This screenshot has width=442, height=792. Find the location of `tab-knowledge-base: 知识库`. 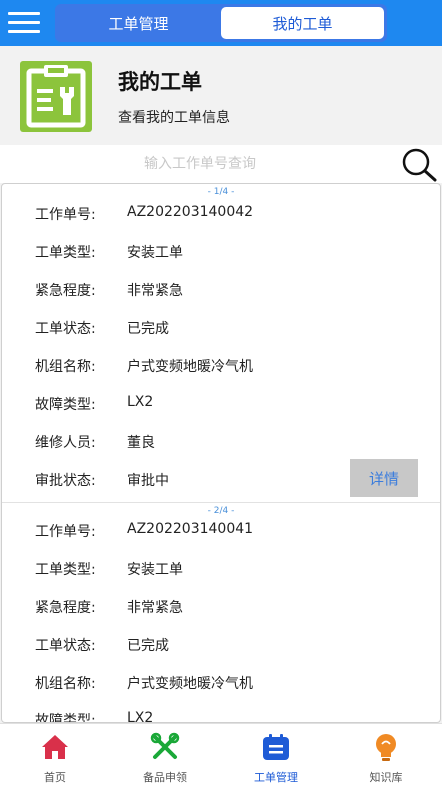

tab-knowledge-base: 知识库 is located at coordinates (386, 758).